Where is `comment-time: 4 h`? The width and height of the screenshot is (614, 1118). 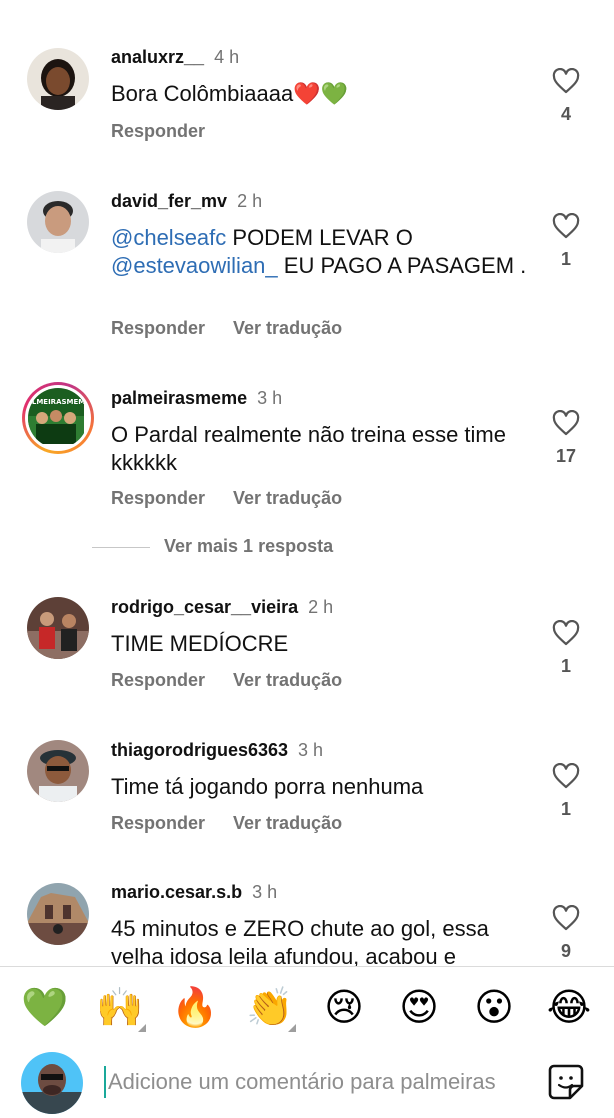
comment-time: 4 h is located at coordinates (227, 57).